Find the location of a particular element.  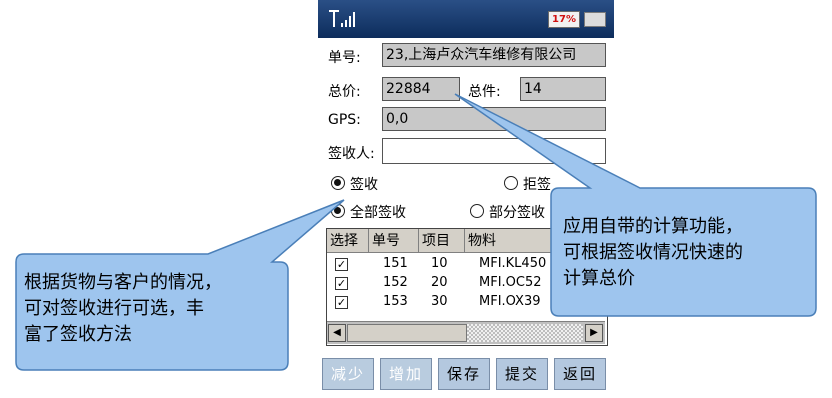

right-callout-text: 应用自带的计算功能， 可根据签收情况快速的 计算总价 is located at coordinates (688, 253).